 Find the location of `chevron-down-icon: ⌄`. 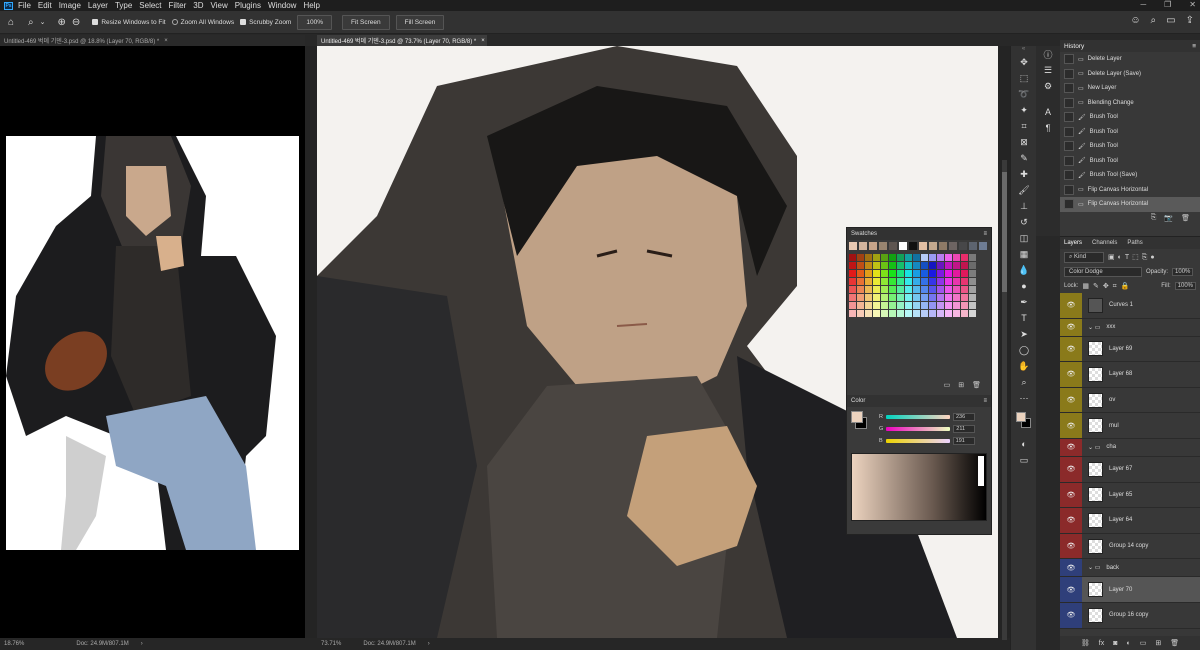

chevron-down-icon: ⌄ is located at coordinates (43, 22).